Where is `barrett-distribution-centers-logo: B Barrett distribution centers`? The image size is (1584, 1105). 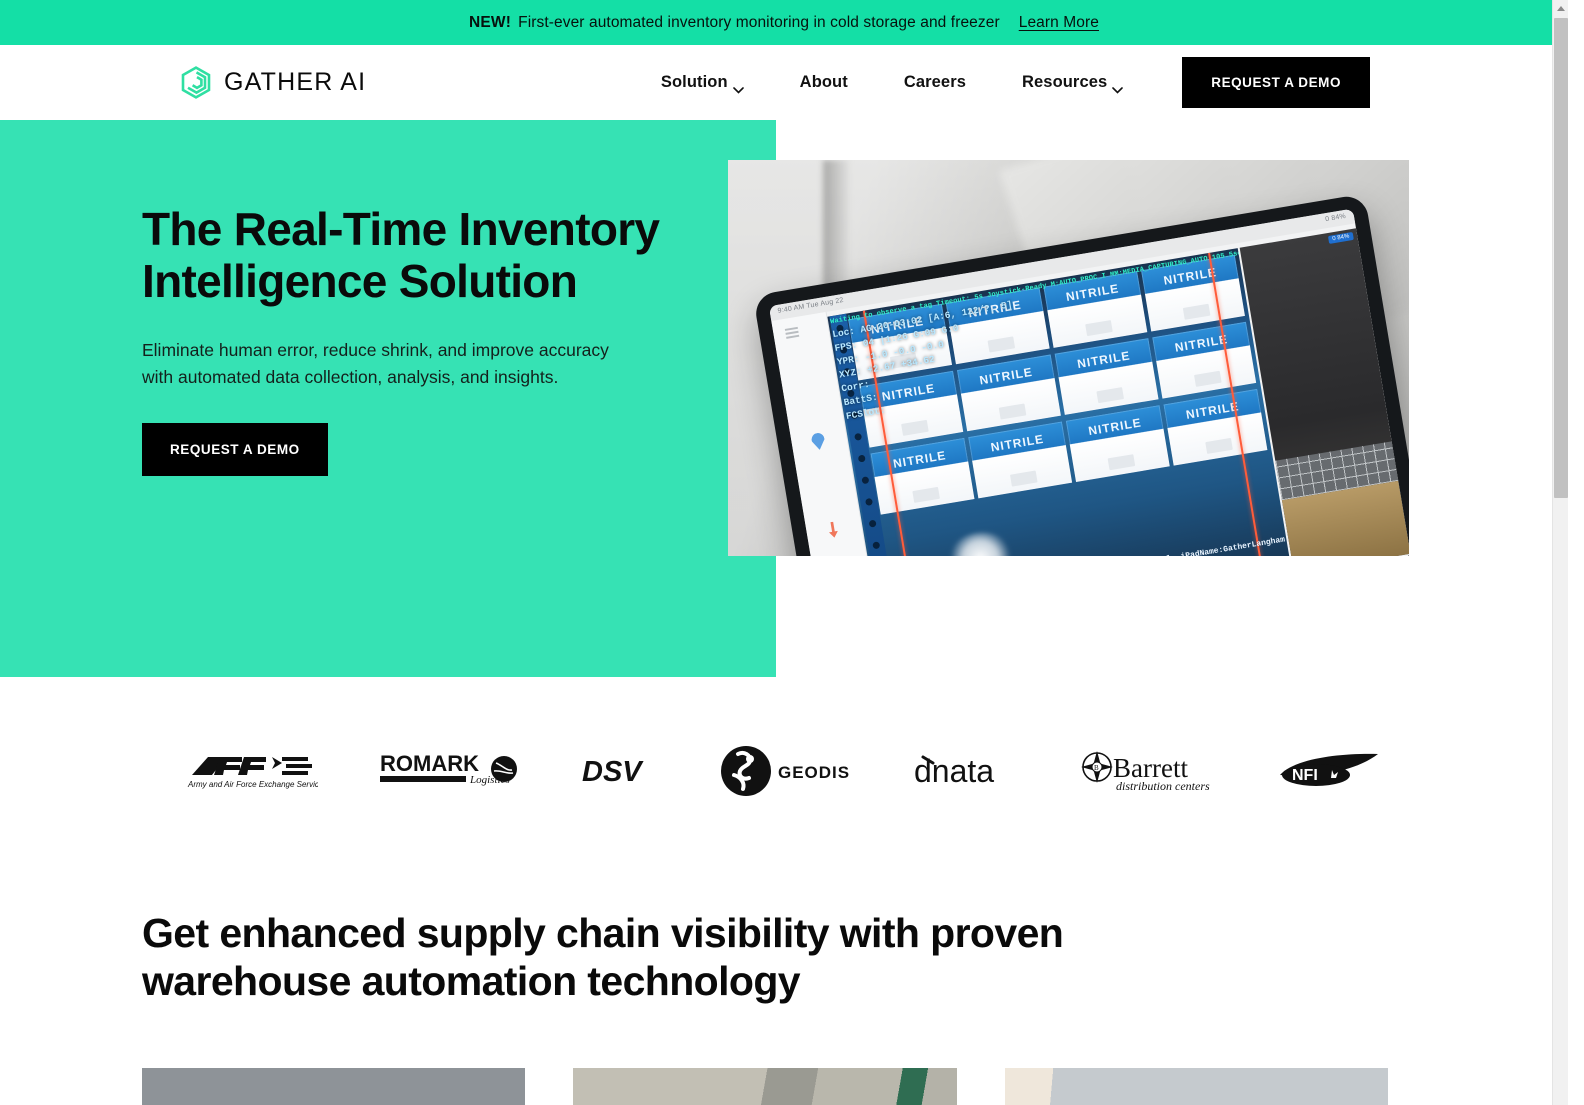 barrett-distribution-centers-logo: B Barrett distribution centers is located at coordinates (1145, 772).